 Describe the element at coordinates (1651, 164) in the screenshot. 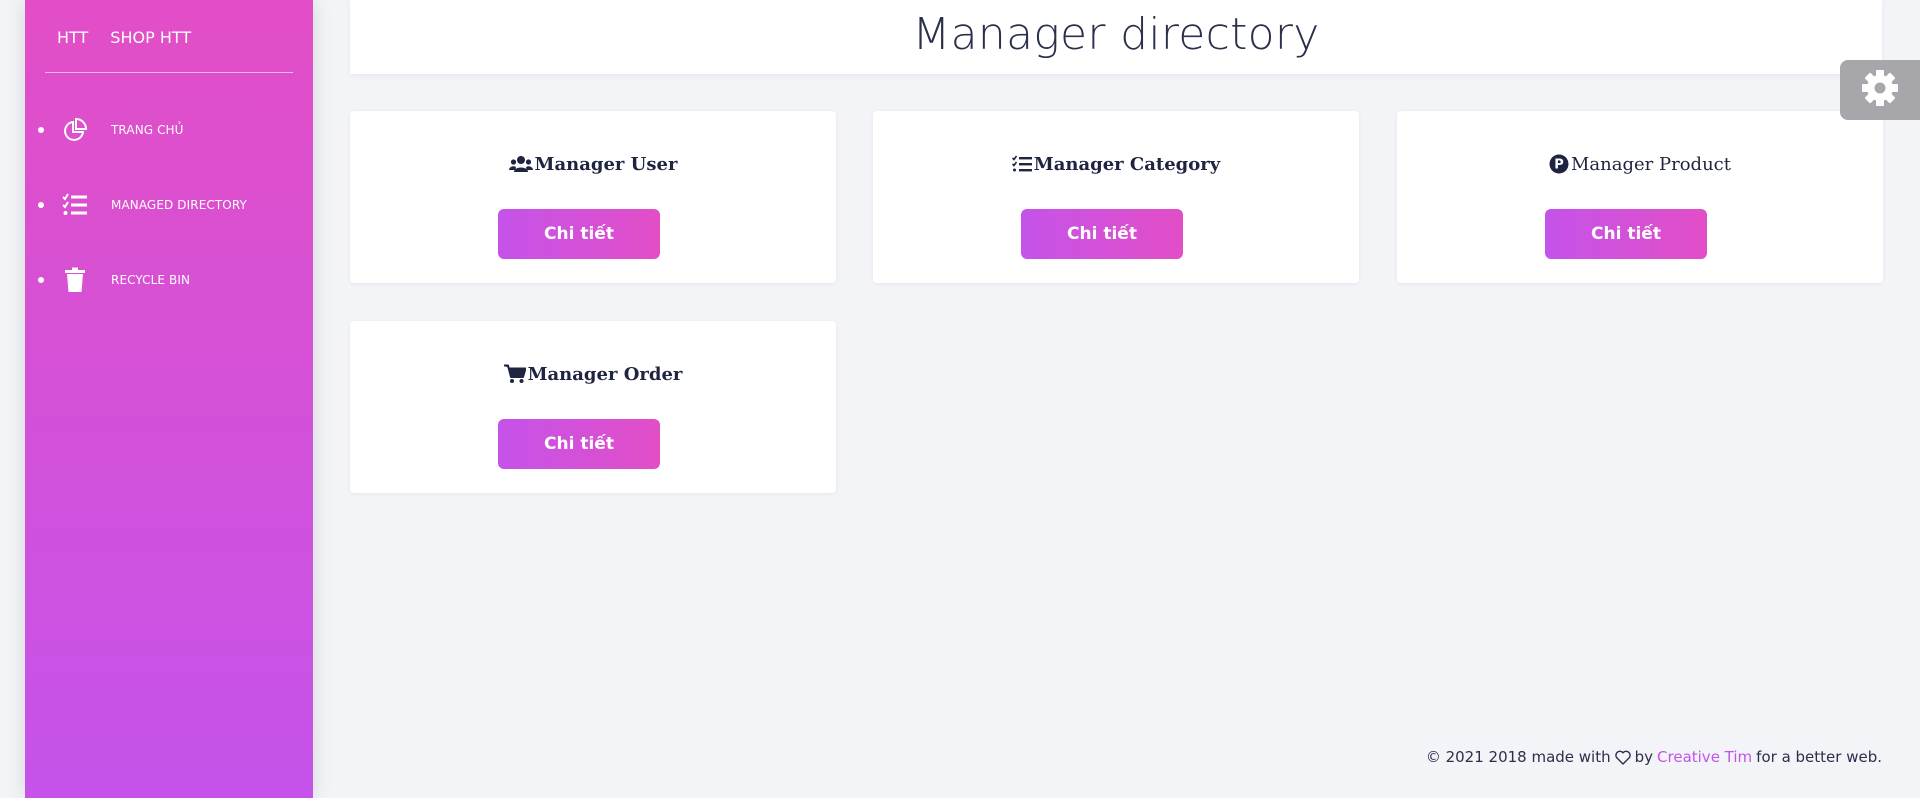

I see `card-title-text: Manager Product` at that location.